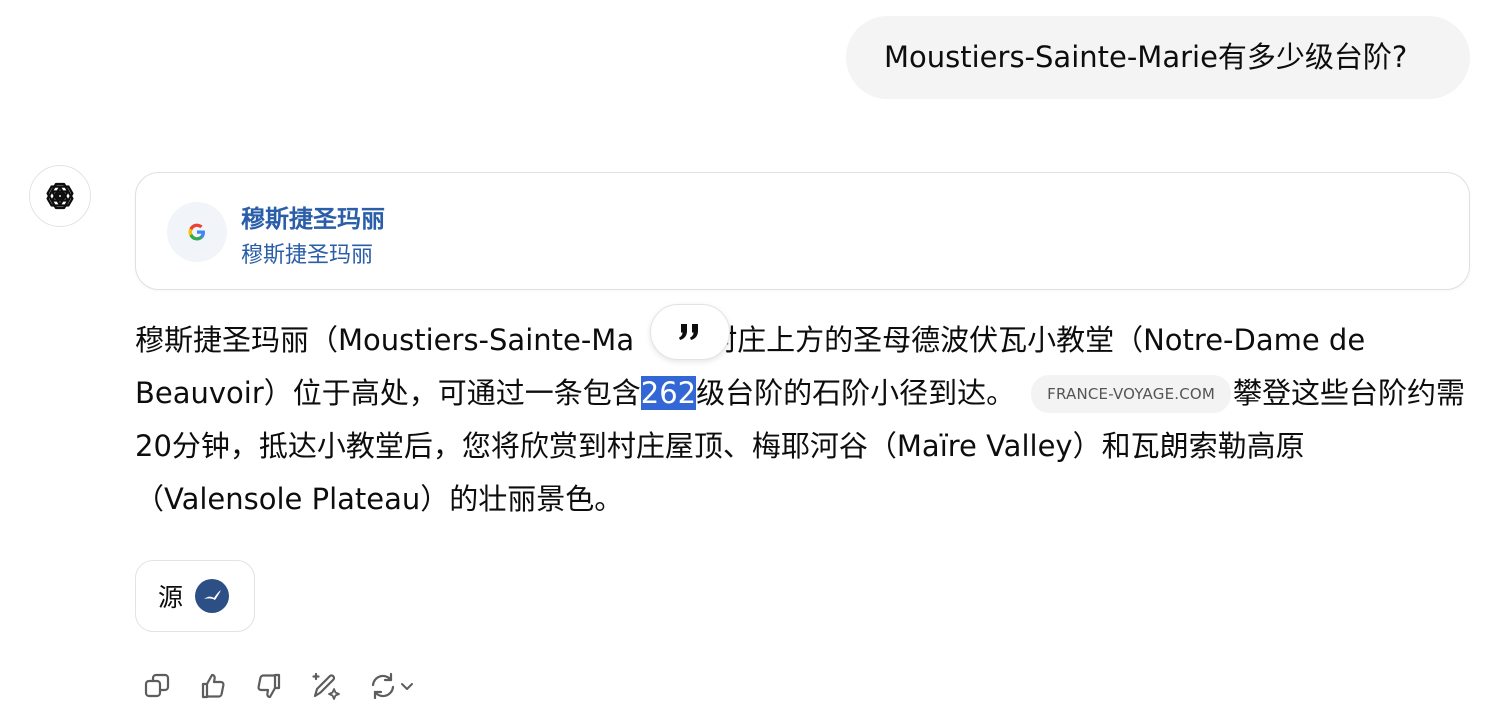 The width and height of the screenshot is (1489, 726). I want to click on copy-icon, so click(157, 686).